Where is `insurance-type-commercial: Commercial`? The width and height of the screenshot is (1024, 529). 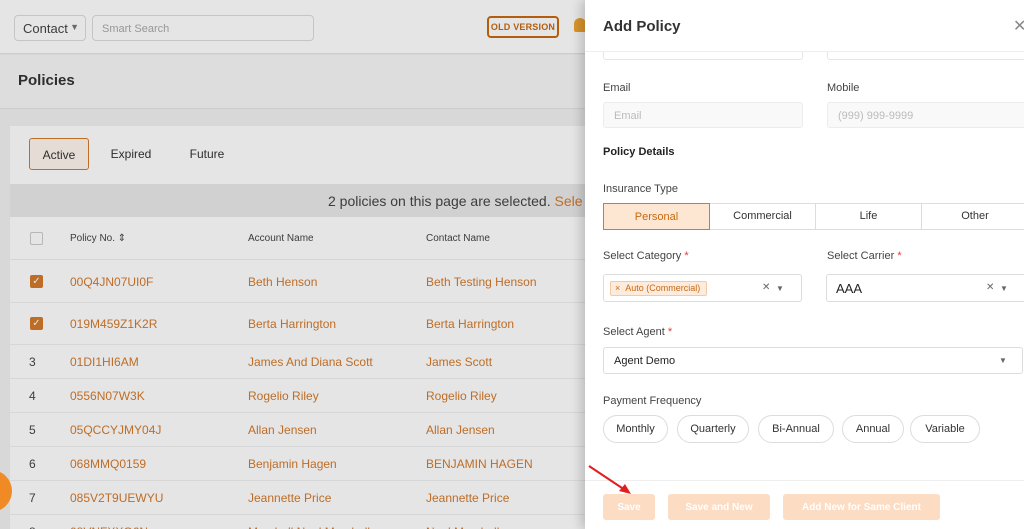 insurance-type-commercial: Commercial is located at coordinates (763, 216).